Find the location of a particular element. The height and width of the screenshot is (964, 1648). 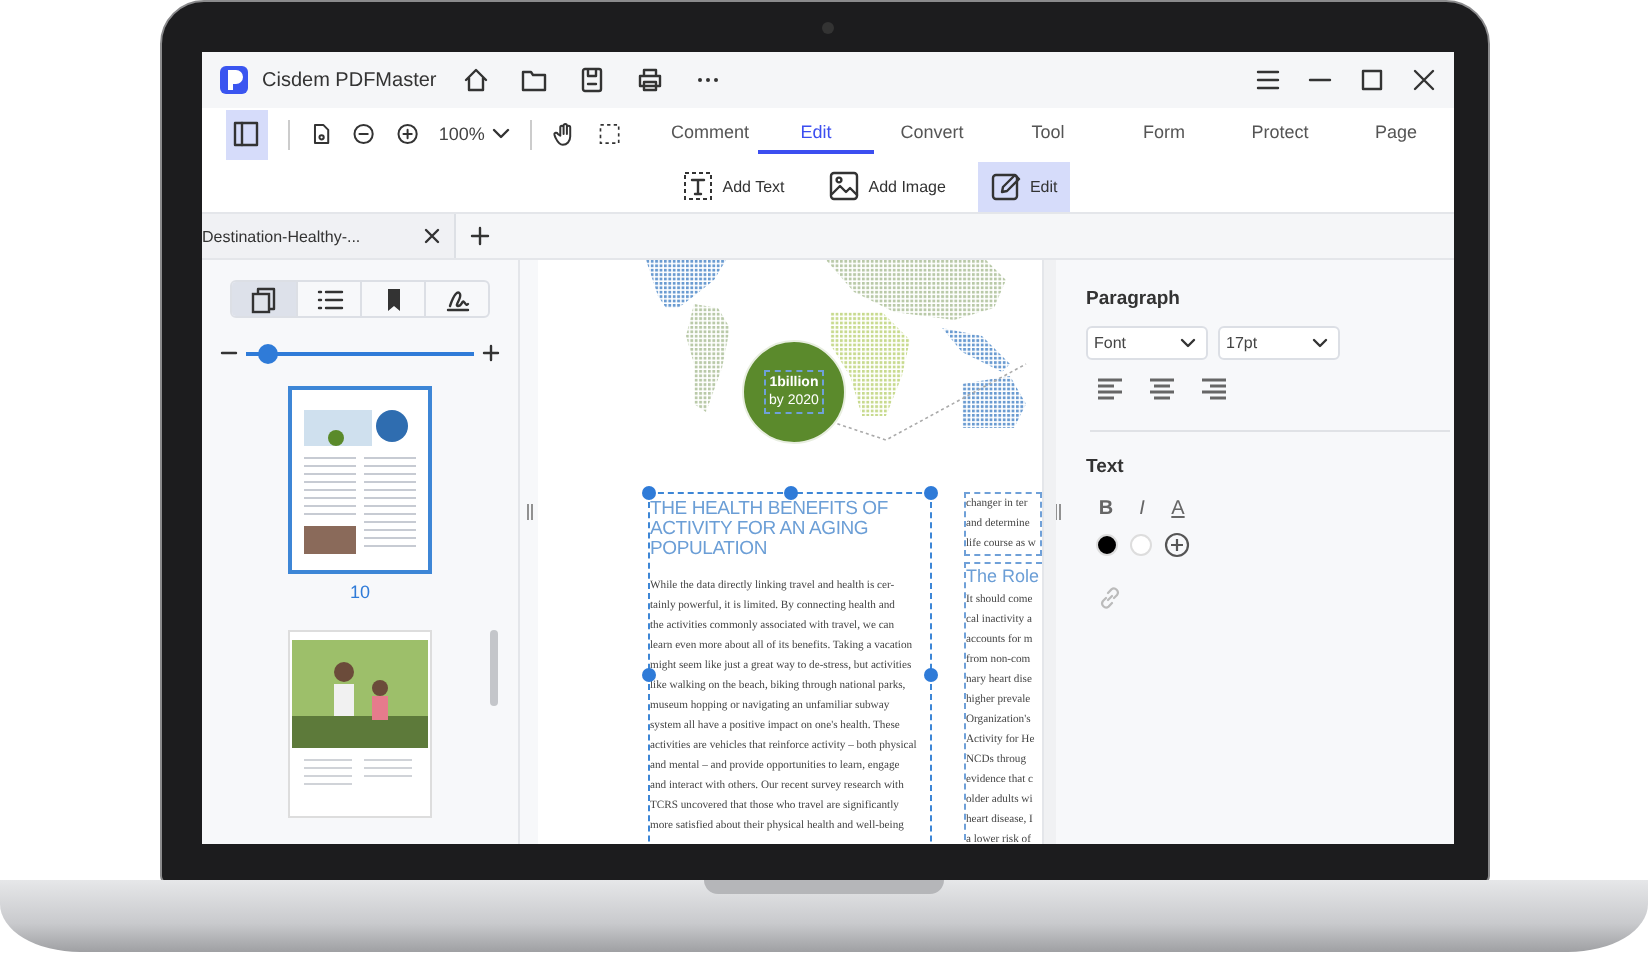

underline-button: A is located at coordinates (1178, 509).